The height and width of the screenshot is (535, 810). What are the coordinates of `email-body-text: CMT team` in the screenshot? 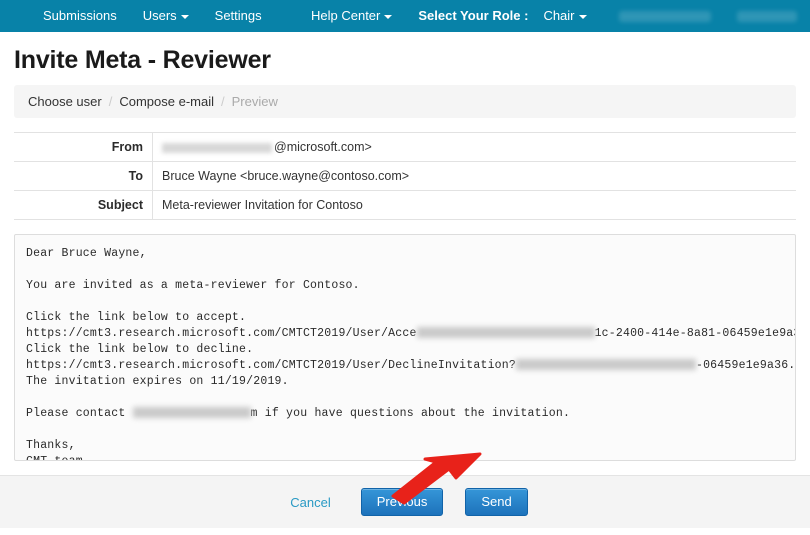 It's located at (54, 457).